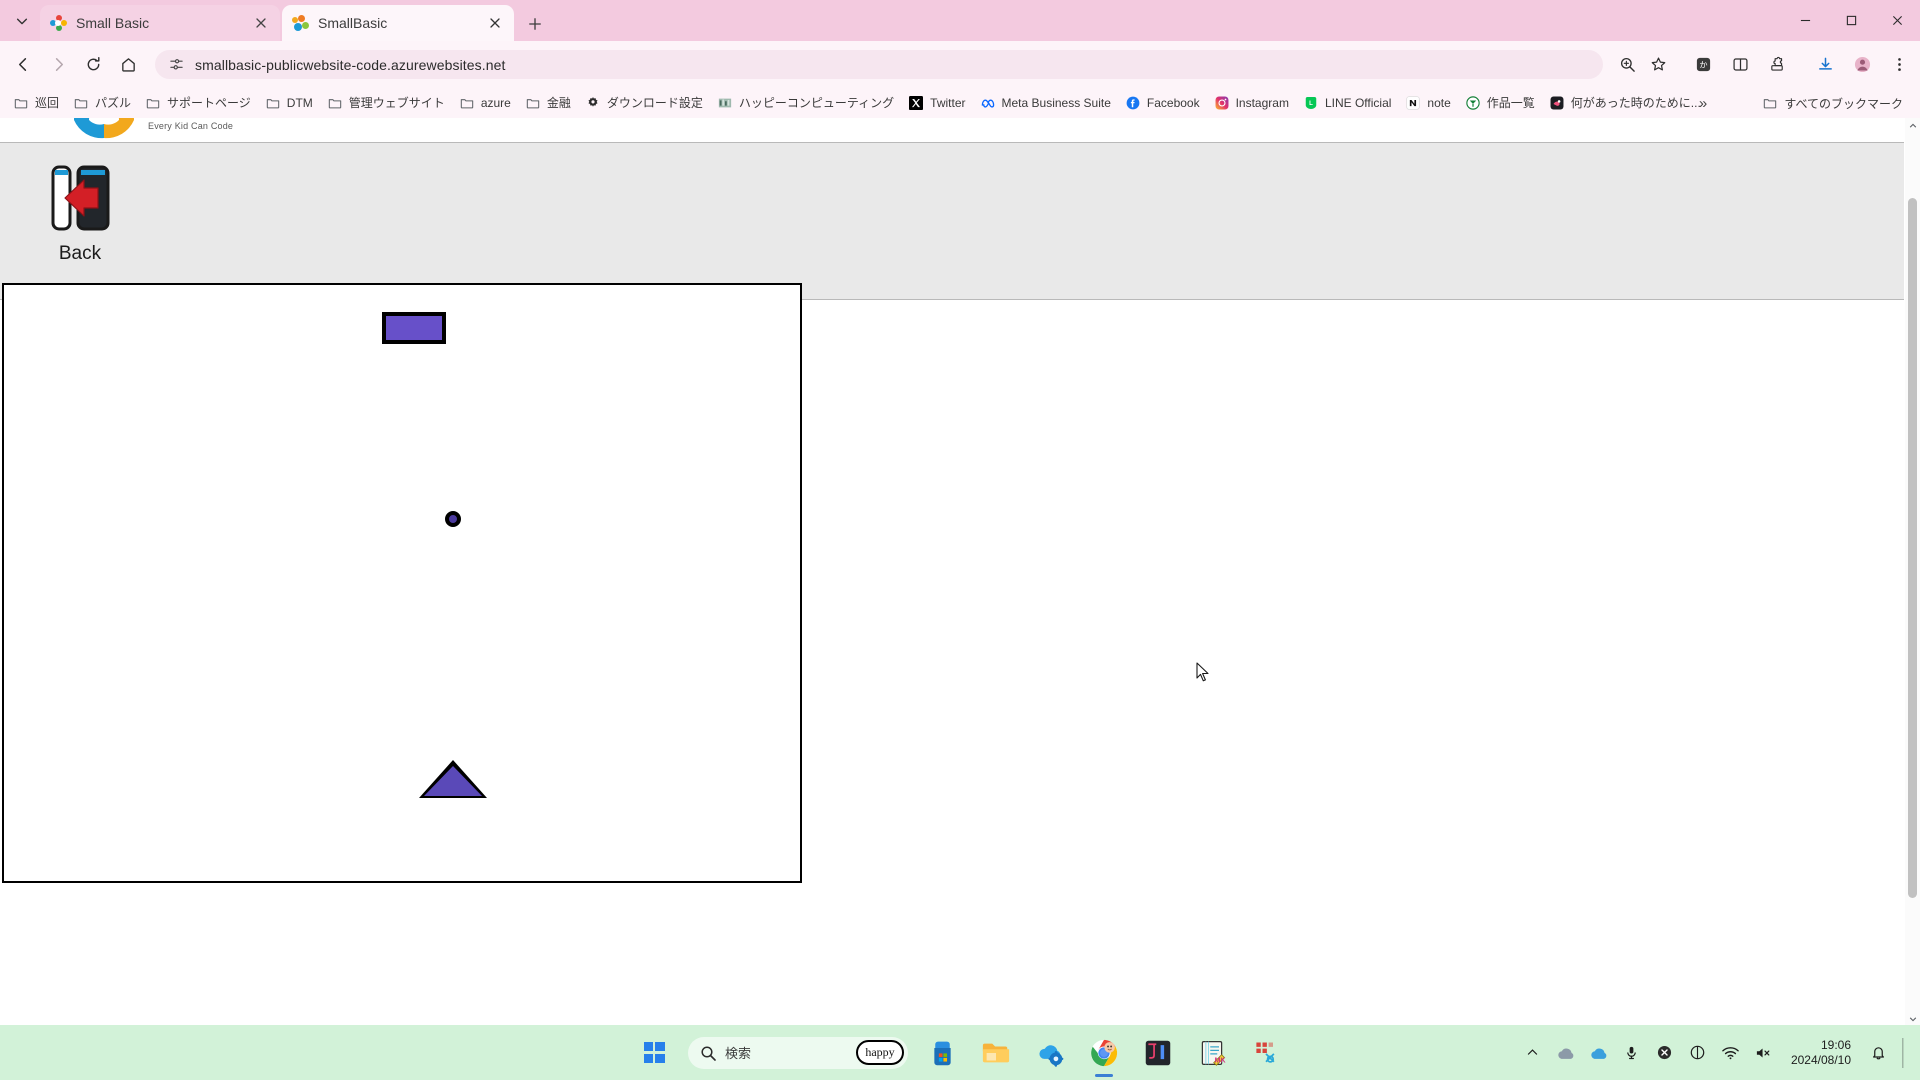 The height and width of the screenshot is (1080, 1920). Describe the element at coordinates (1805, 20) in the screenshot. I see `minimize-button` at that location.